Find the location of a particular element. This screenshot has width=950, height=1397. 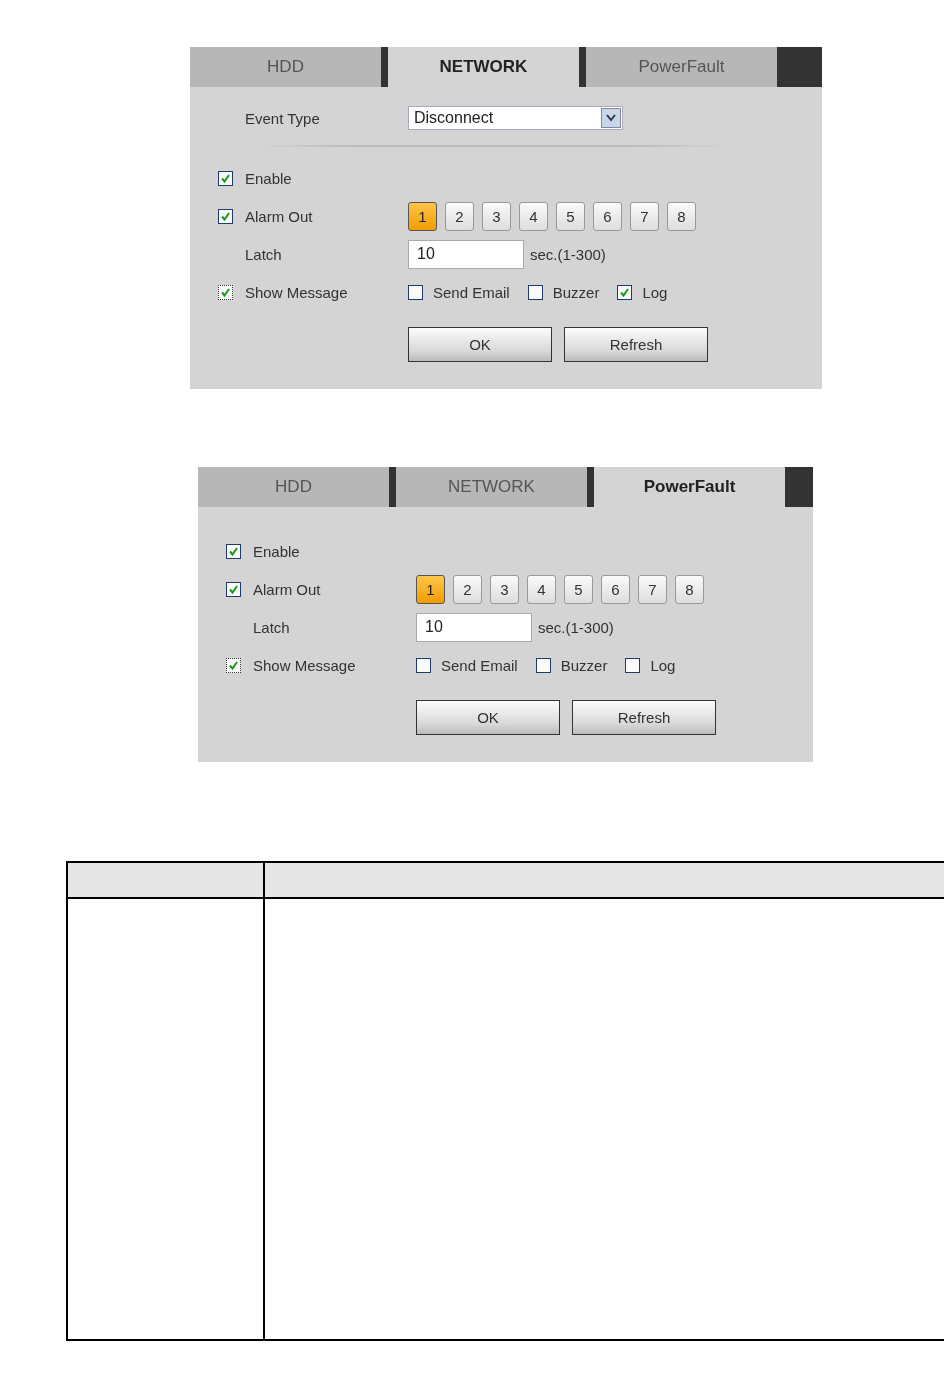

field-label: Event Type is located at coordinates (283, 118).